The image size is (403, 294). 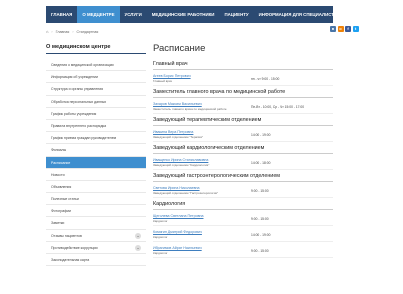 What do you see at coordinates (66, 235) in the screenshot?
I see `sidebar-item-label: Отзывы пациентов` at bounding box center [66, 235].